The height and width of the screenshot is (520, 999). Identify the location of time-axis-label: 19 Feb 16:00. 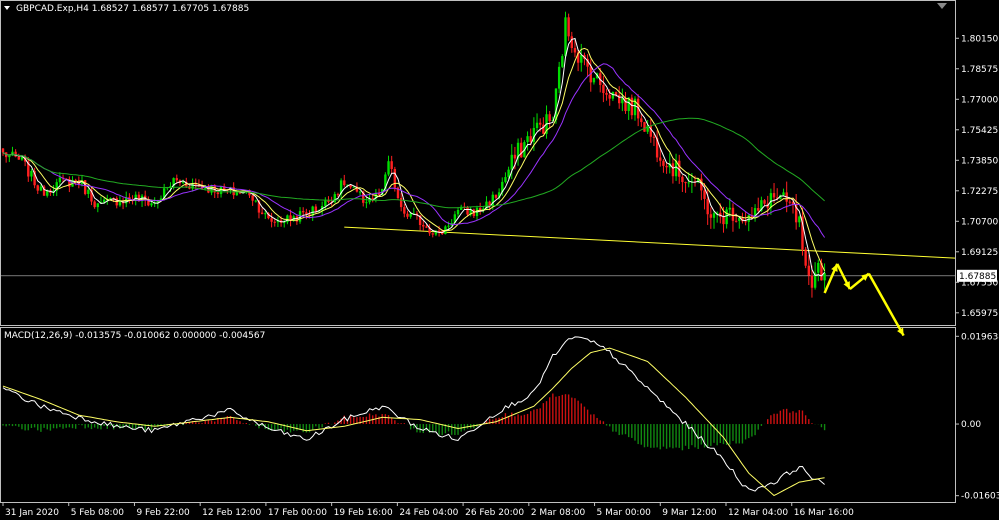
(363, 513).